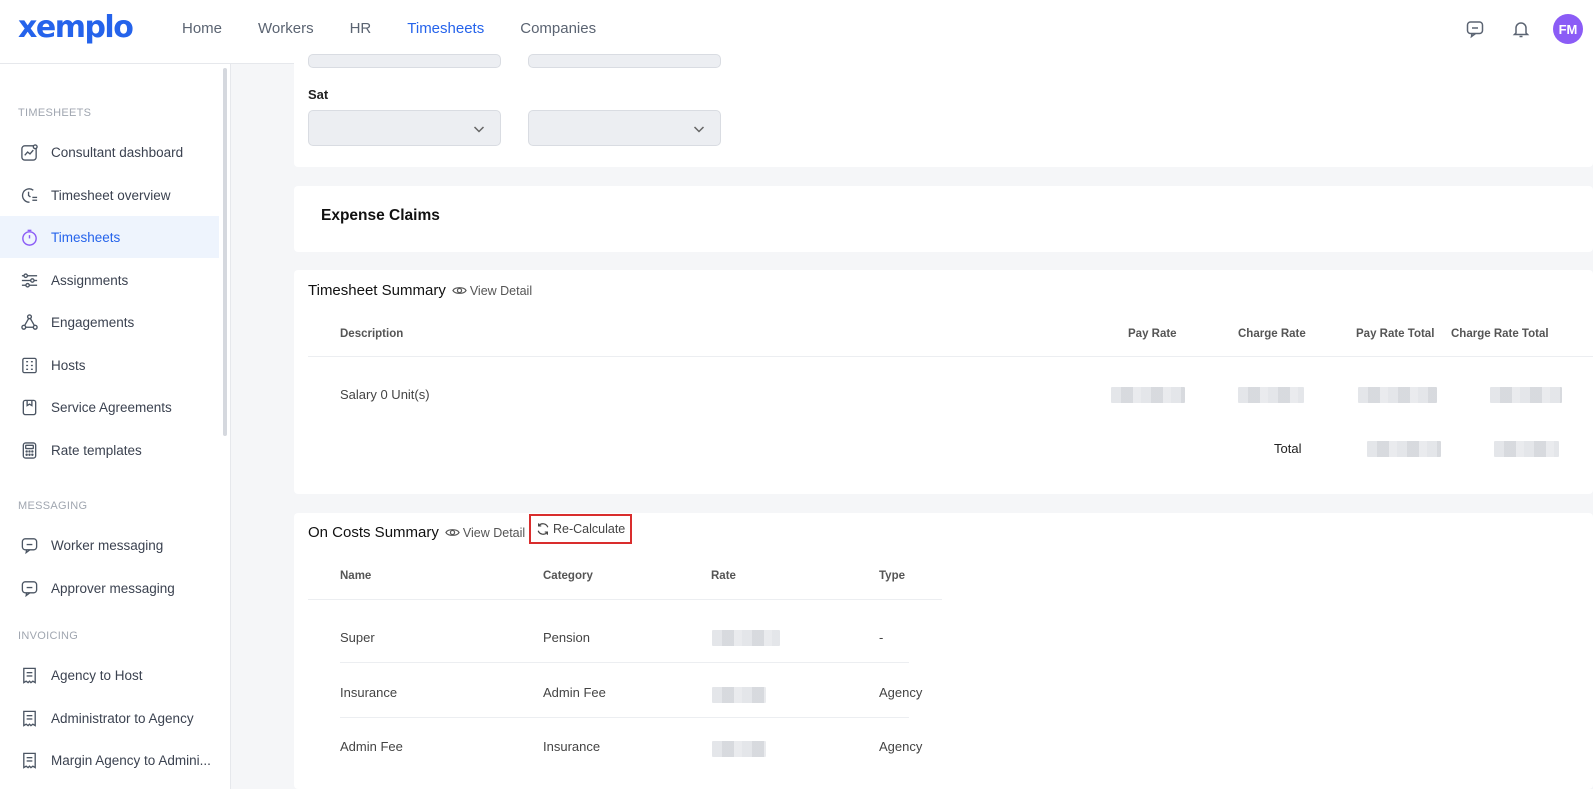 The width and height of the screenshot is (1593, 789). I want to click on row-description: Salary 0 Unit(s), so click(385, 394).